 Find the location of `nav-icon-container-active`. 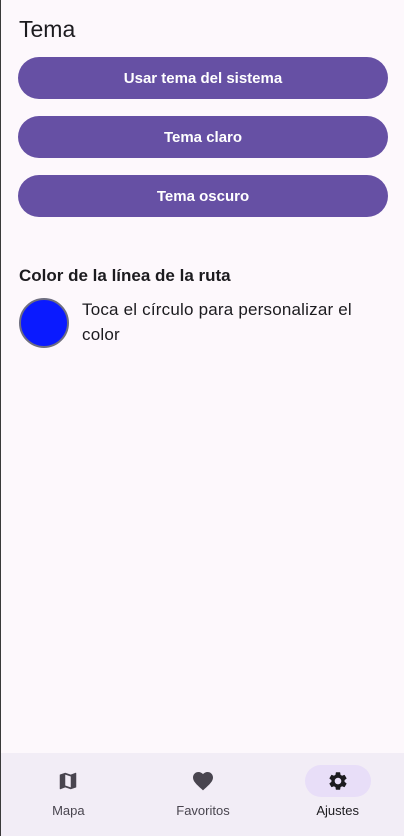

nav-icon-container-active is located at coordinates (337, 781).